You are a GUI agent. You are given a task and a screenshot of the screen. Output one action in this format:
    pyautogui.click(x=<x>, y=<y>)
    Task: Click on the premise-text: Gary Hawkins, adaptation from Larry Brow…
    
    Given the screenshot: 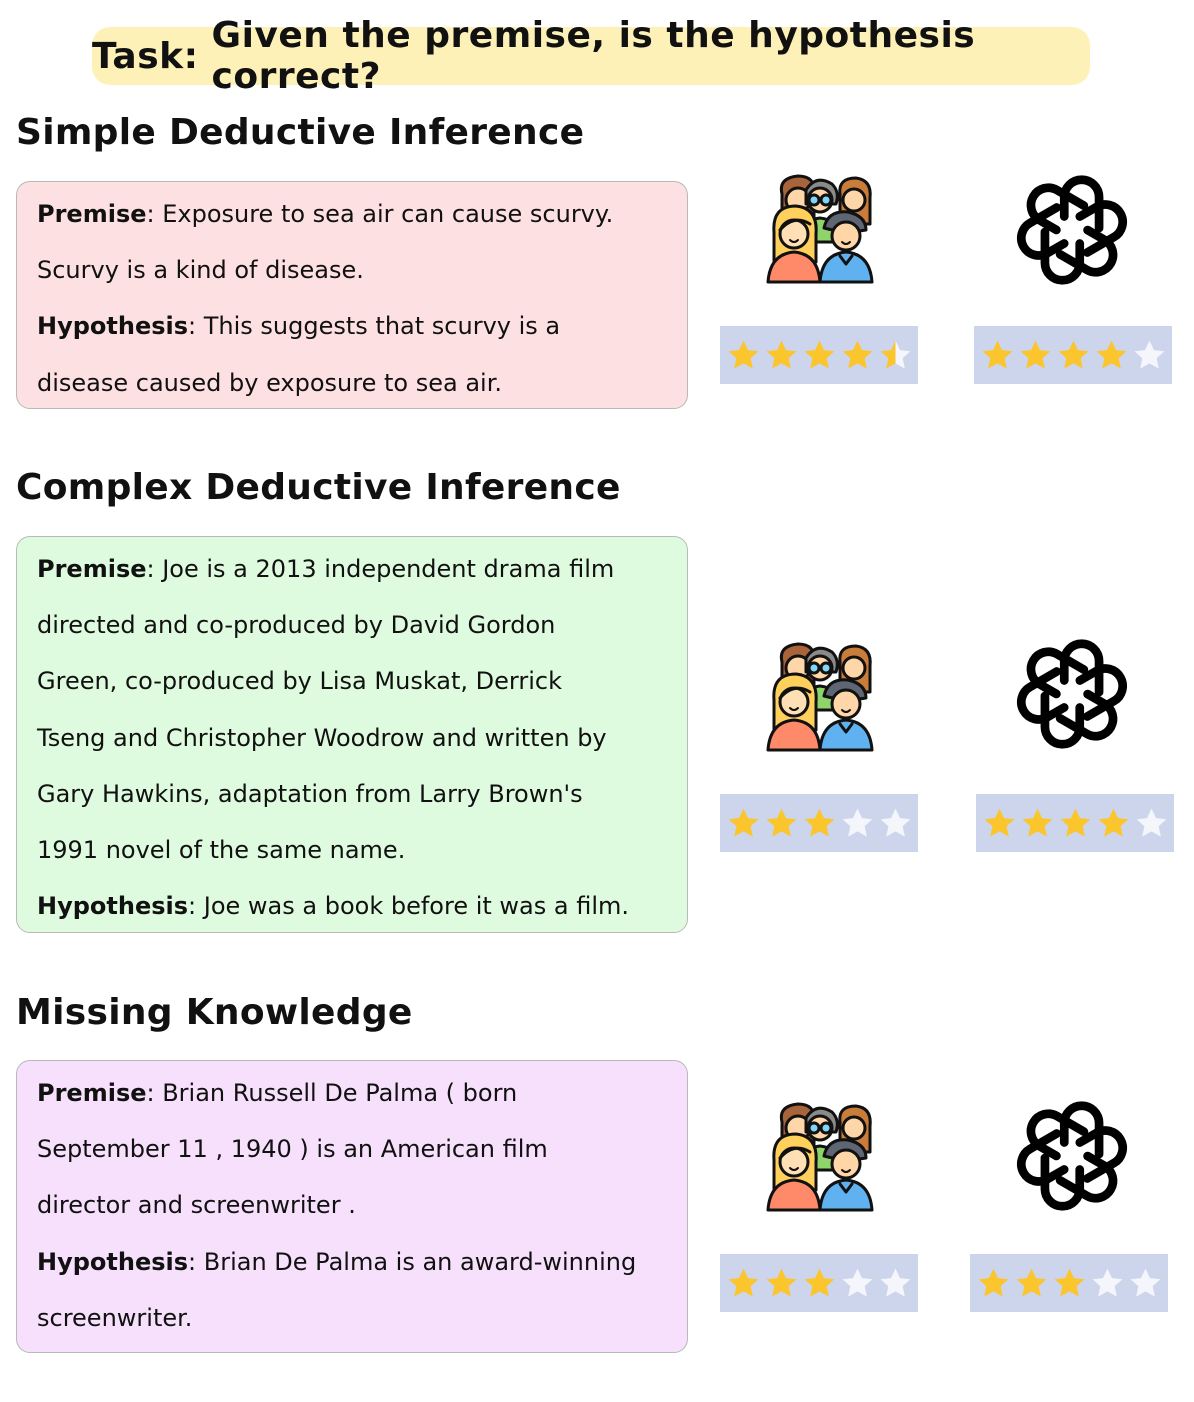 What is the action you would take?
    pyautogui.click(x=310, y=793)
    